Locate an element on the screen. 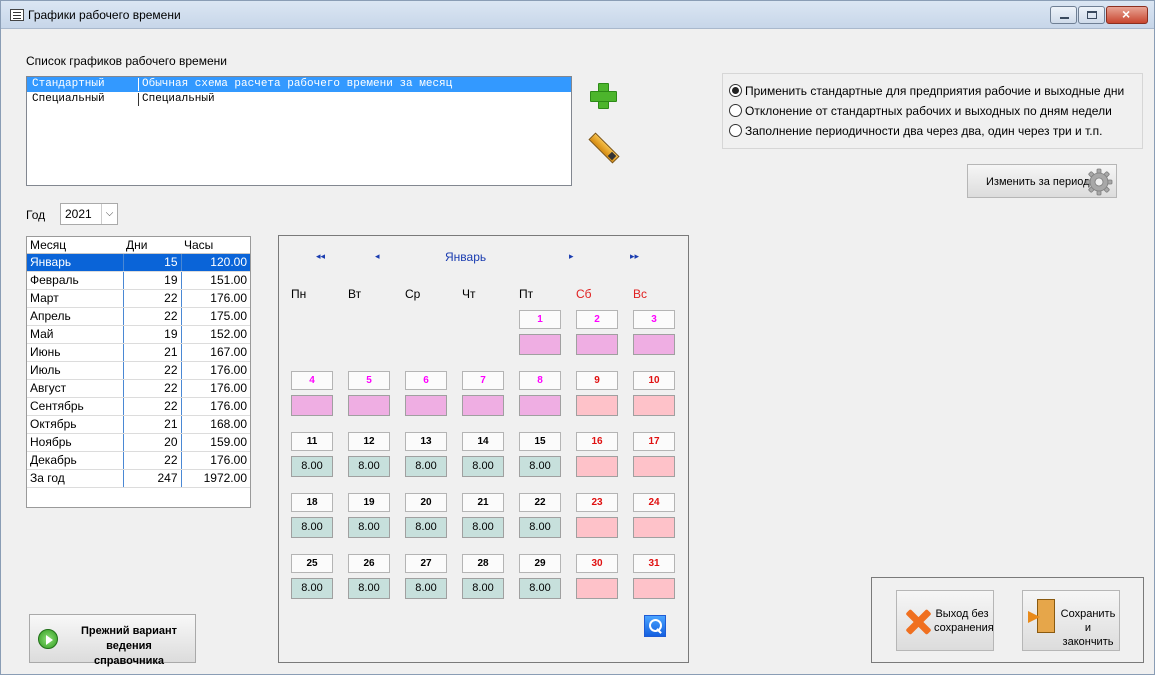 This screenshot has width=1155, height=675. calendar-day-number: 1 is located at coordinates (540, 319).